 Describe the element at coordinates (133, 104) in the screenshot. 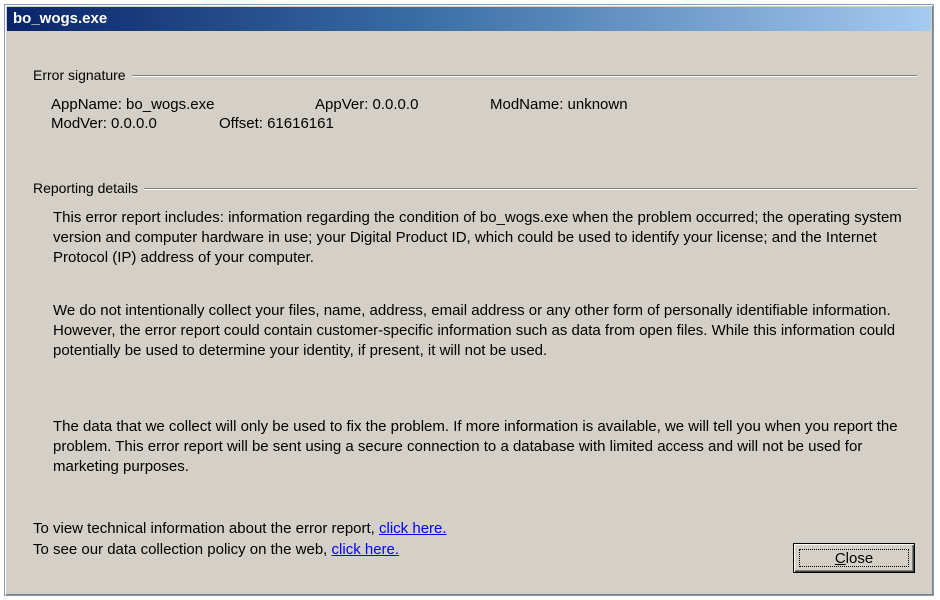

I see `app-name-value: AppName: bo_wogs.exe` at that location.